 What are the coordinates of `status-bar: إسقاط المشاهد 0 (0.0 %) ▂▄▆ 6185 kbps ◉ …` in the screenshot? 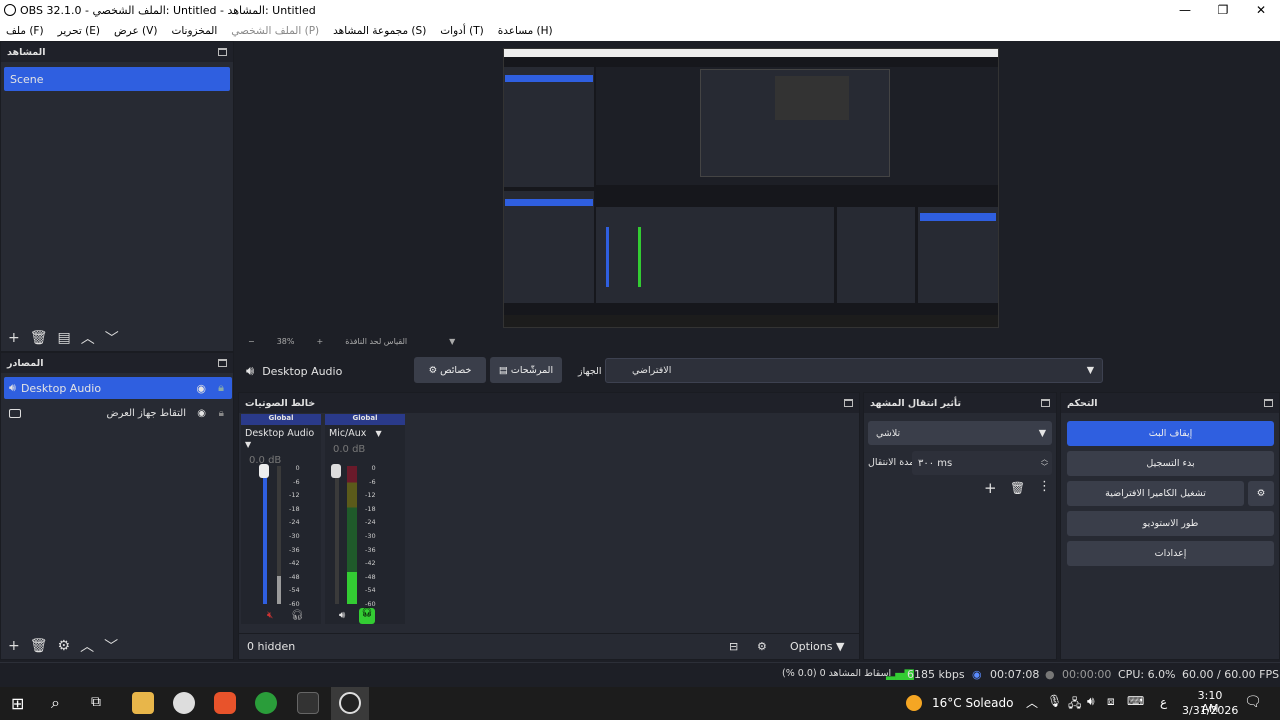 It's located at (640, 674).